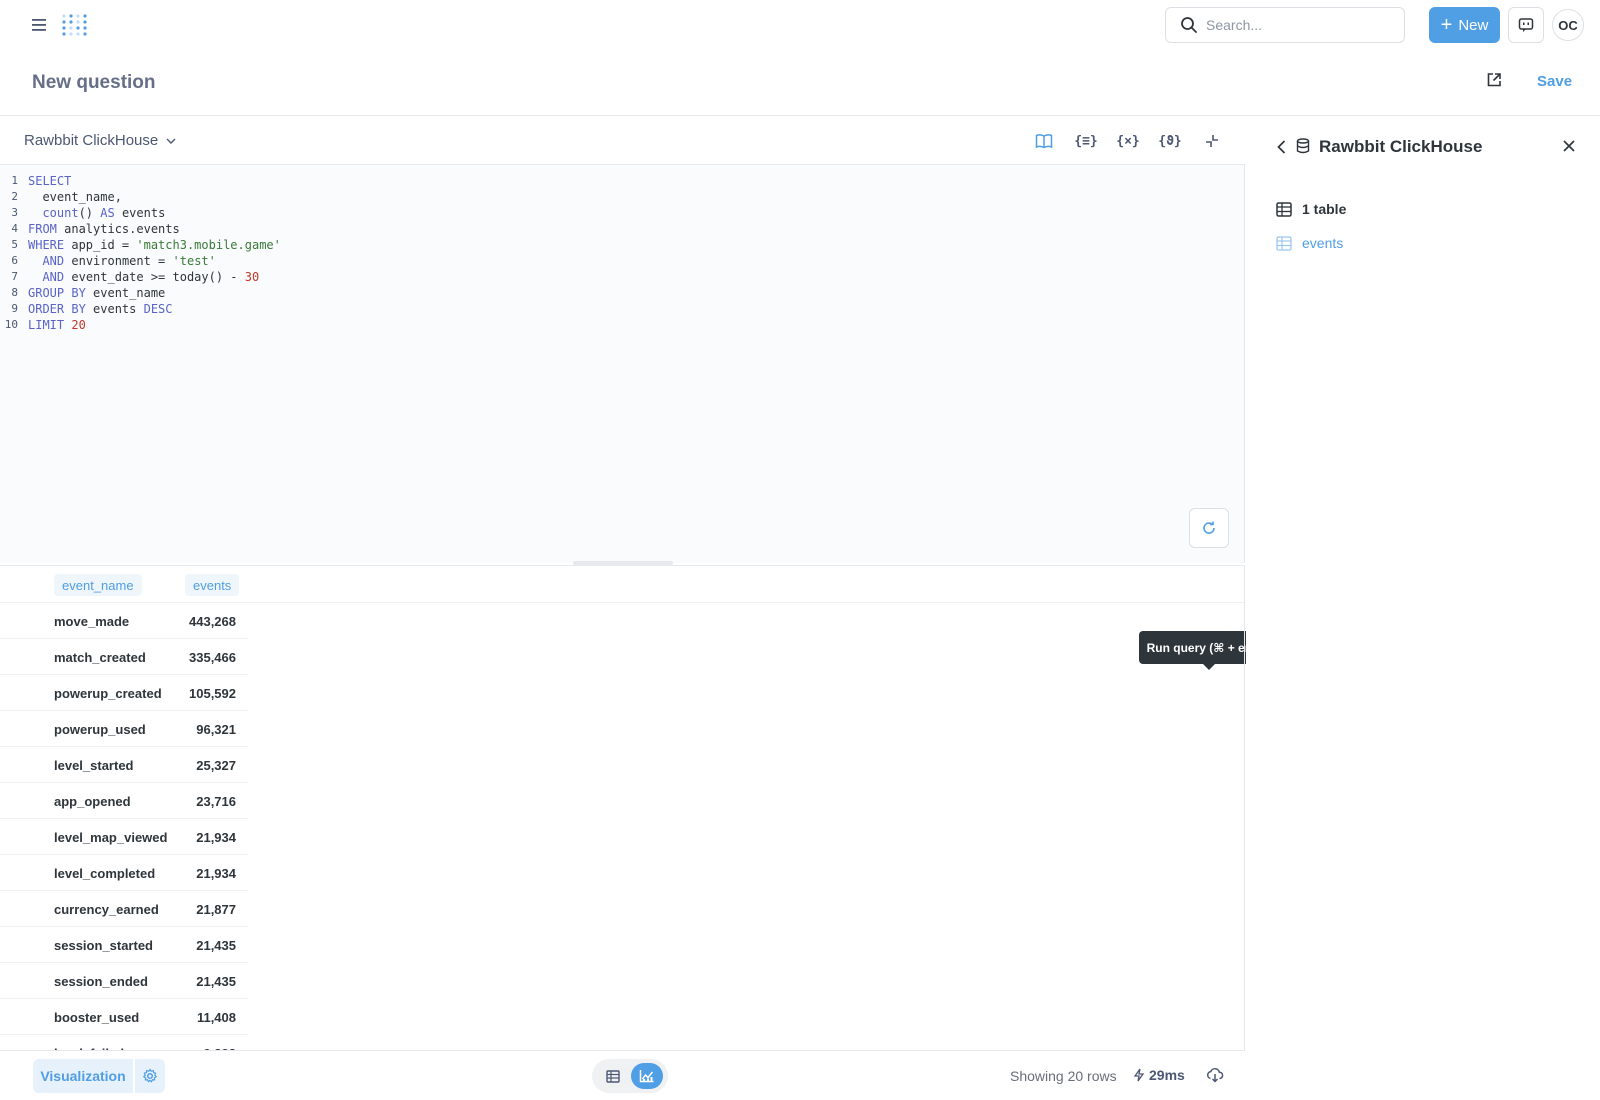  What do you see at coordinates (212, 585) in the screenshot?
I see `column-header-events: events` at bounding box center [212, 585].